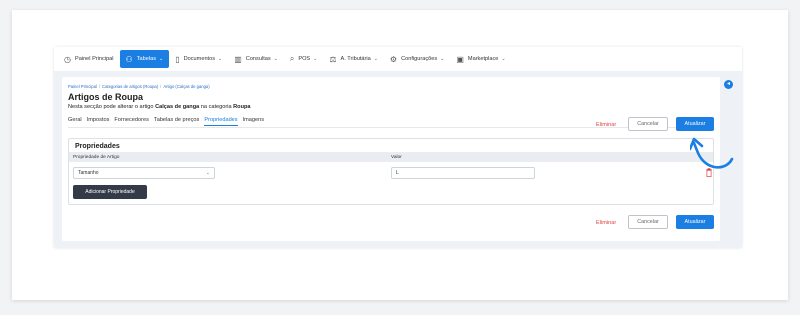 This screenshot has width=800, height=315. Describe the element at coordinates (333, 59) in the screenshot. I see `tax-icon: ⚖` at that location.